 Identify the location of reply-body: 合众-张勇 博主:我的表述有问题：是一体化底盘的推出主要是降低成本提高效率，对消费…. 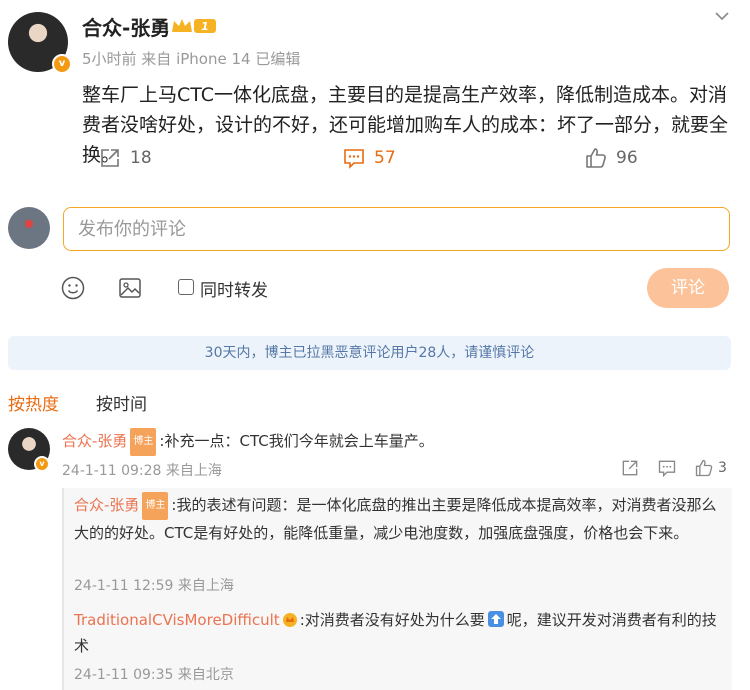
(399, 519).